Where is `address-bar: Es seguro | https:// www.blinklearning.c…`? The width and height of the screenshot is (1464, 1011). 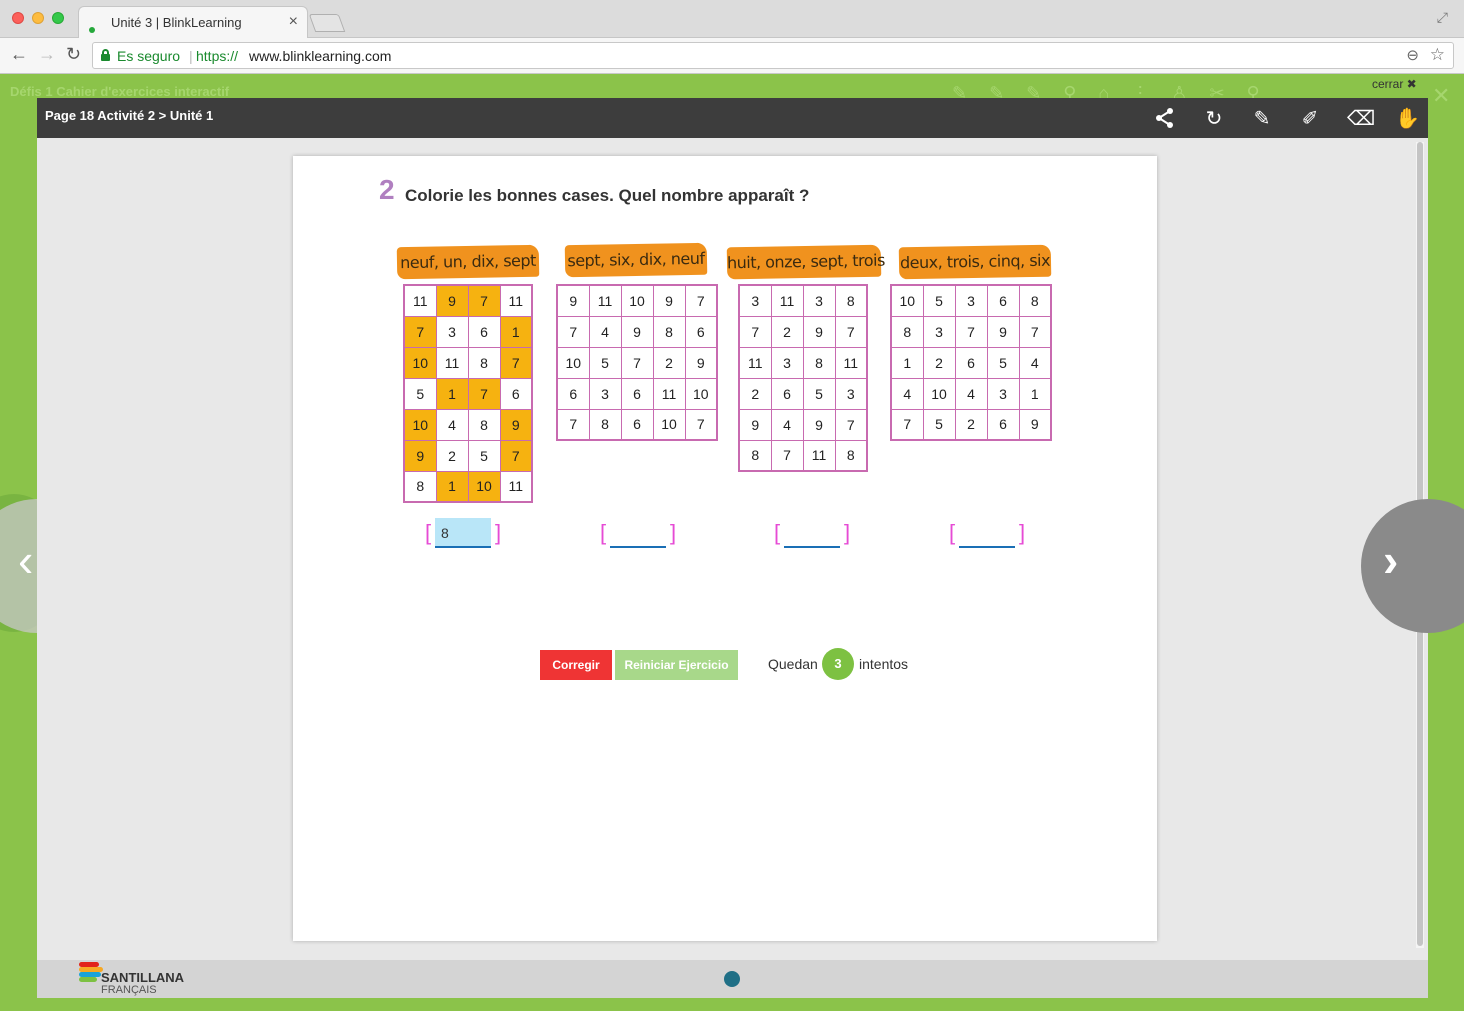 address-bar: Es seguro | https:// www.blinklearning.c… is located at coordinates (773, 55).